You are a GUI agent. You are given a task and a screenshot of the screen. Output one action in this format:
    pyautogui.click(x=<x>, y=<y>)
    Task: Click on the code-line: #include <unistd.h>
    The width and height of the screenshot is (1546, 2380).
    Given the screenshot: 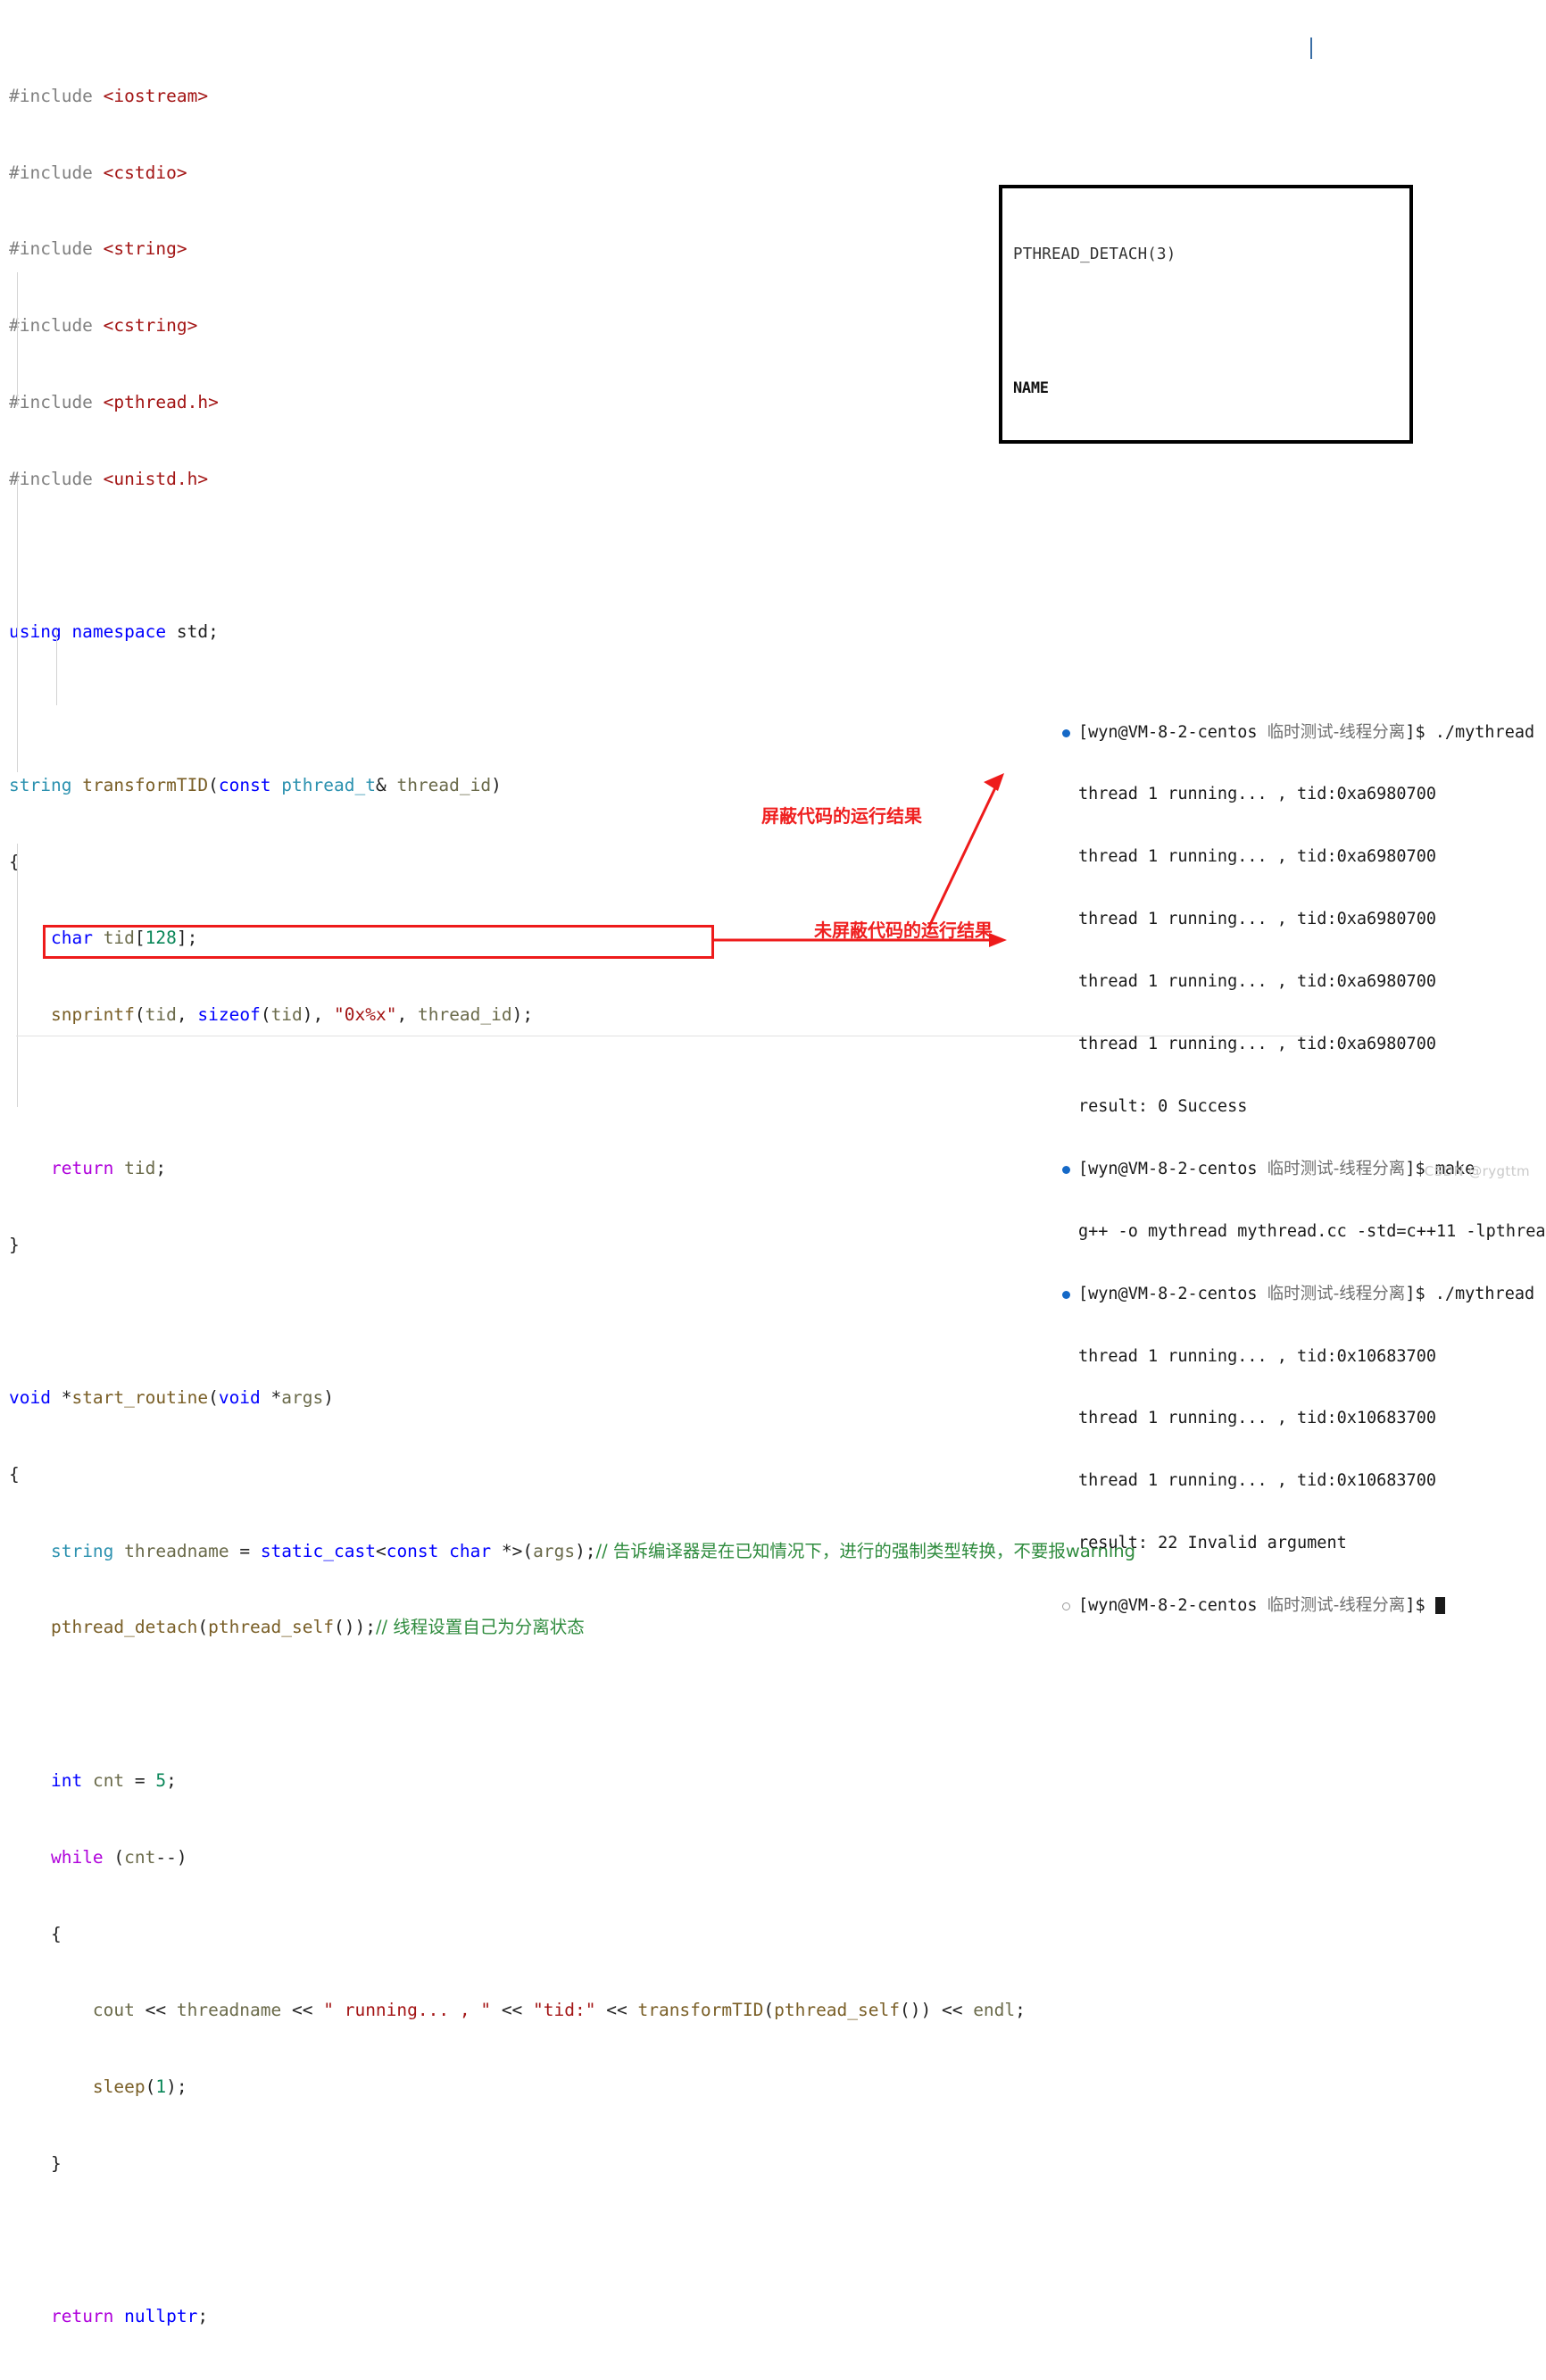 What is the action you would take?
    pyautogui.click(x=773, y=480)
    